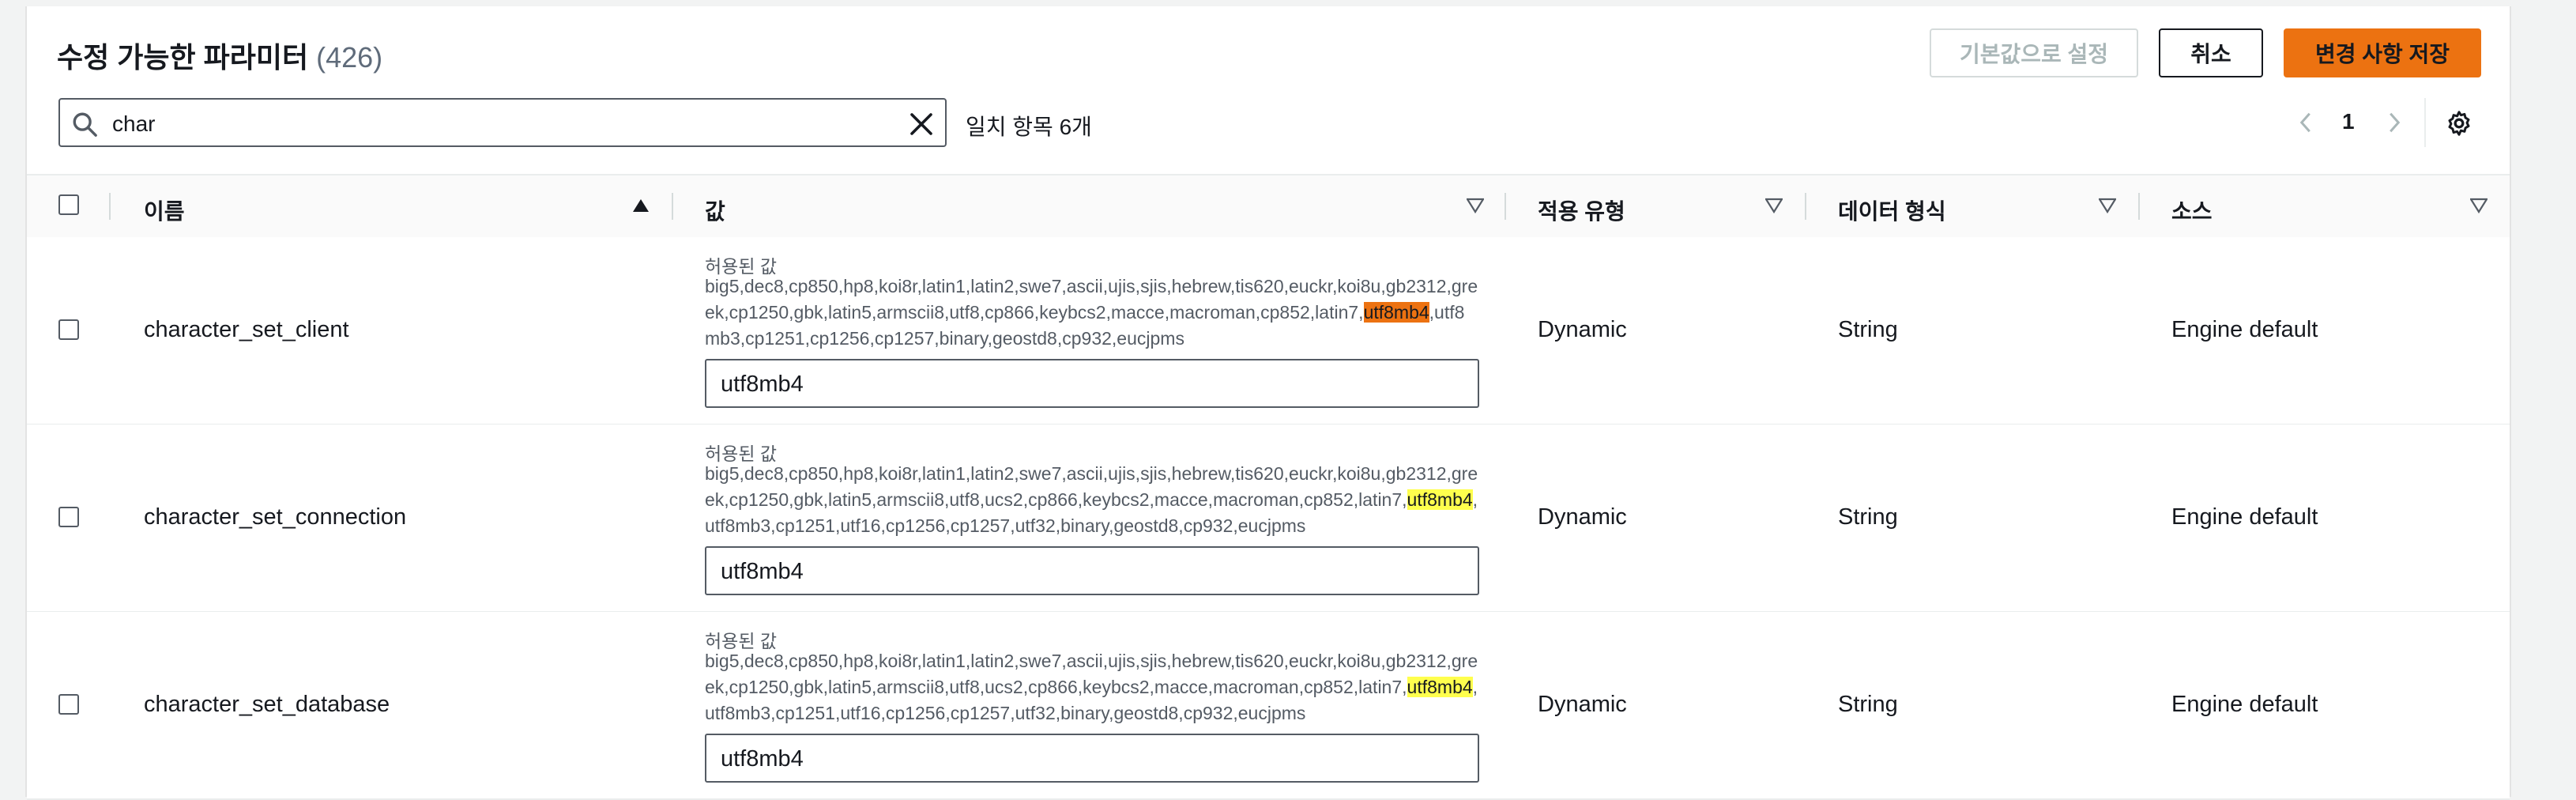 This screenshot has width=2576, height=800. I want to click on title-text: 수정 가능한 파라미터, so click(183, 57).